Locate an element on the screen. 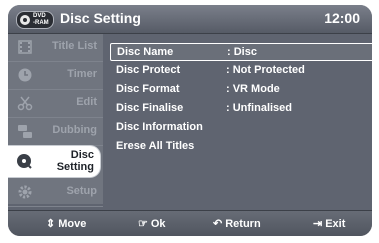 Image resolution: width=379 pixels, height=243 pixels. footer-bar: ⇕ Move ☞ Ok ↶ Return ⇥ Exit is located at coordinates (190, 223).